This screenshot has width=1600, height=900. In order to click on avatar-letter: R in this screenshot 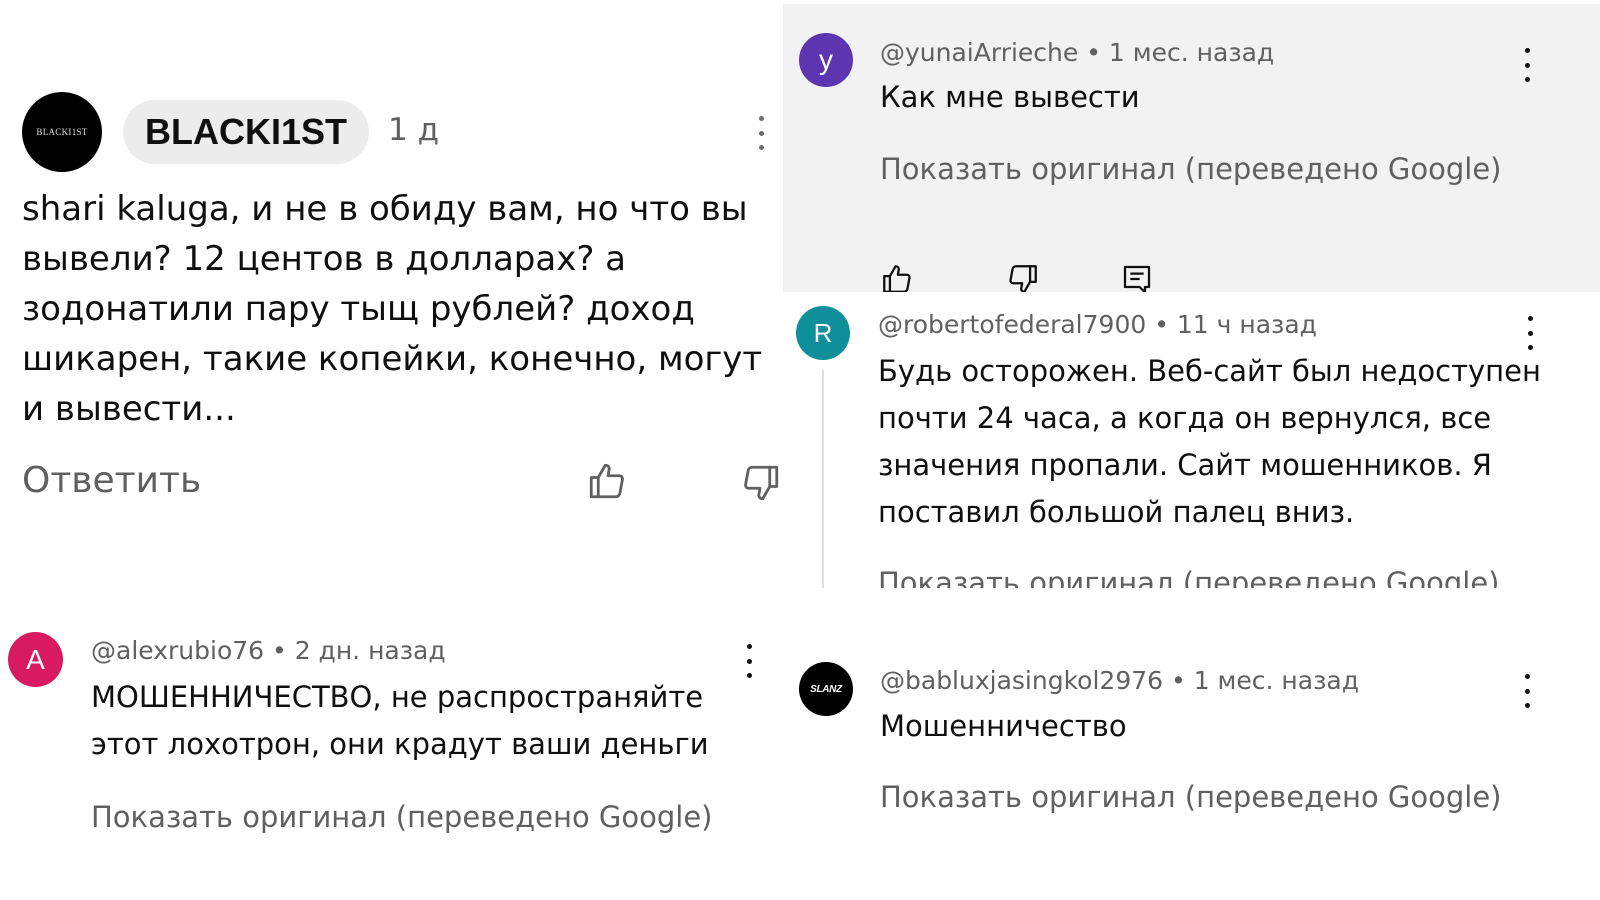, I will do `click(823, 332)`.